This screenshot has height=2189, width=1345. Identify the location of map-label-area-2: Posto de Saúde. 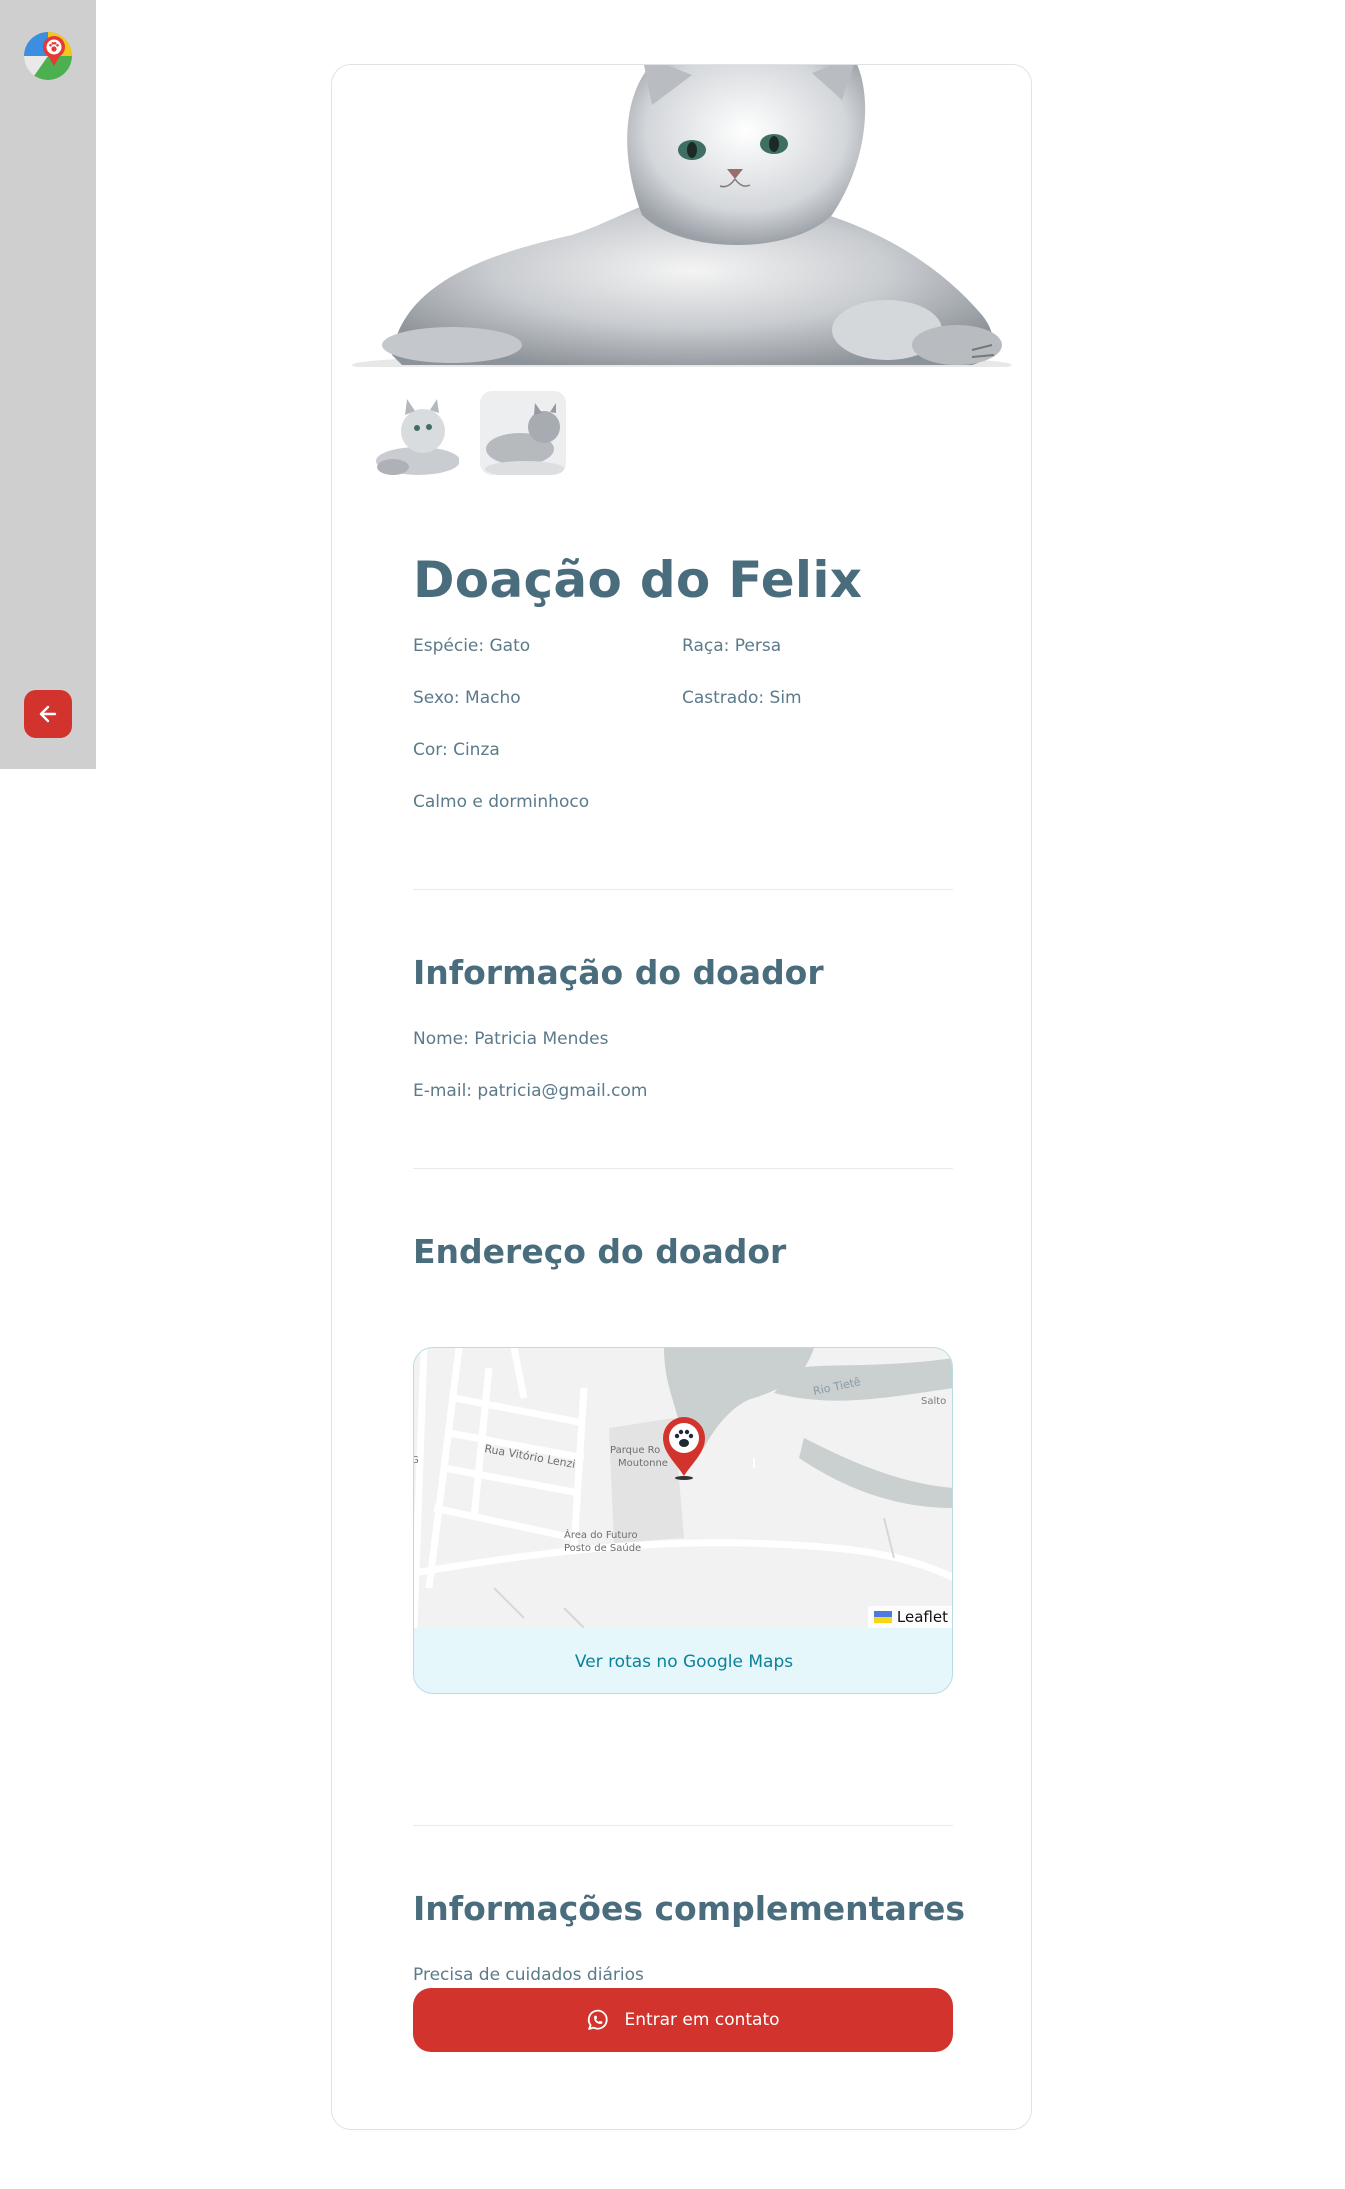
(602, 1548).